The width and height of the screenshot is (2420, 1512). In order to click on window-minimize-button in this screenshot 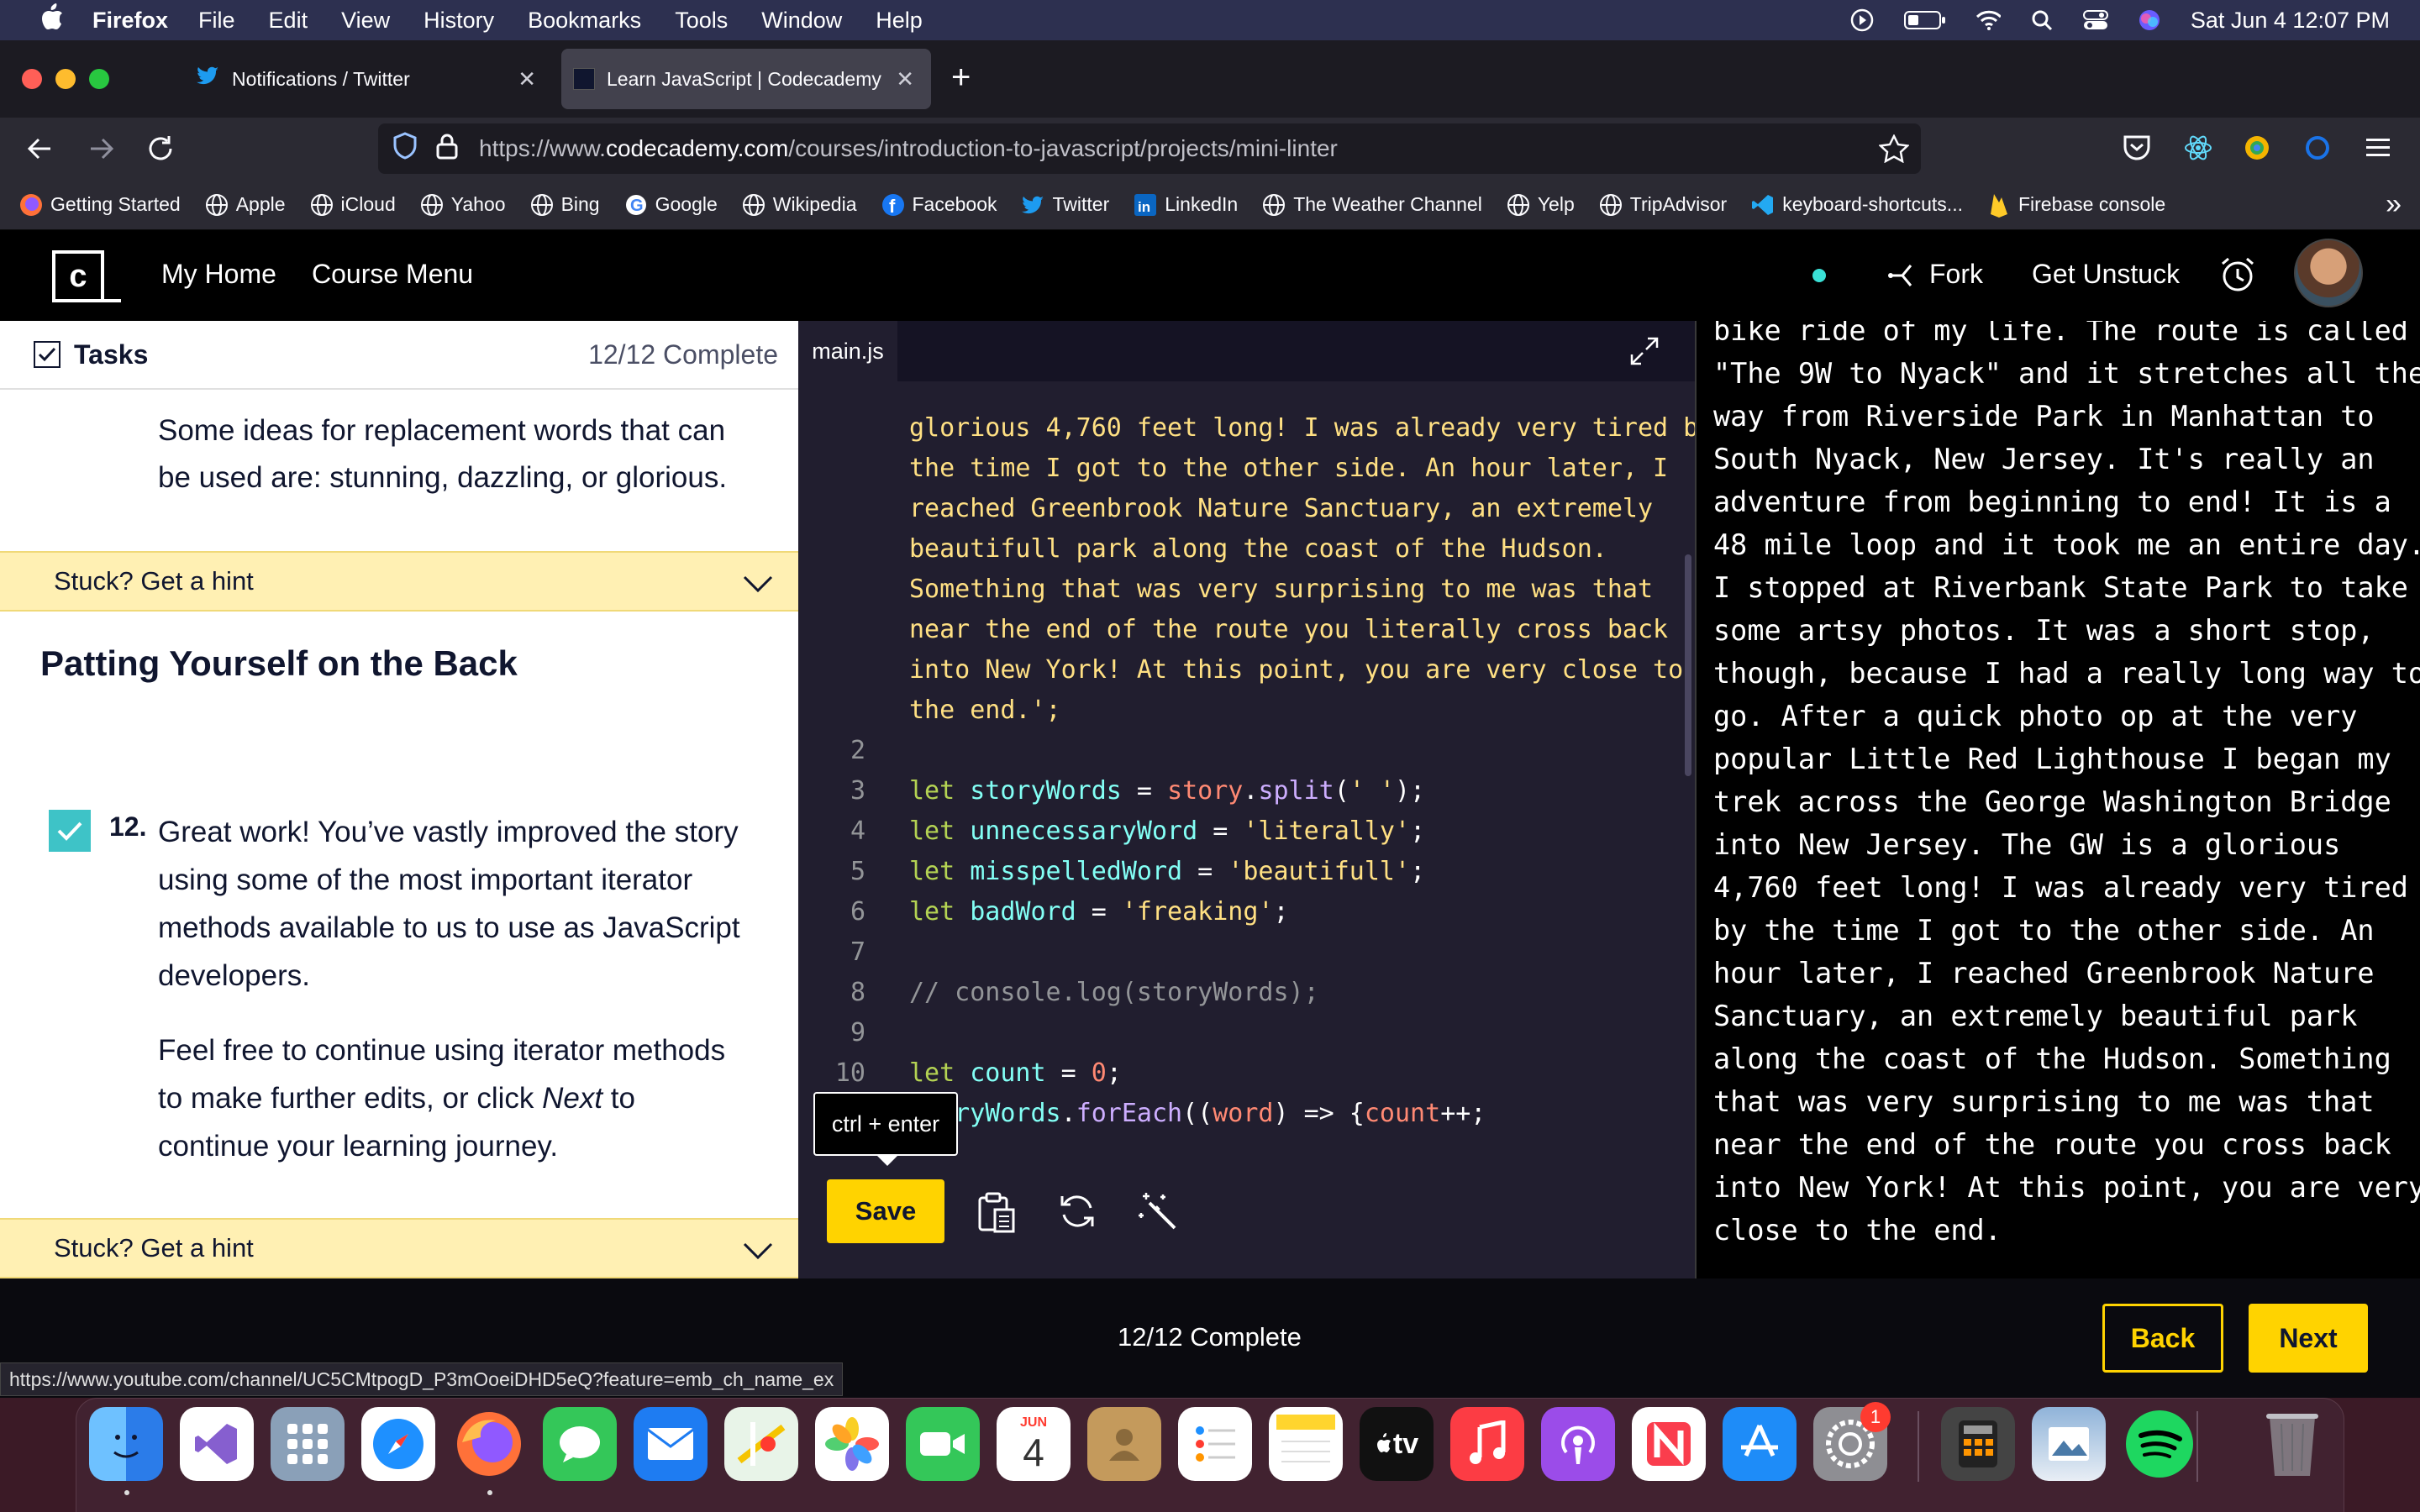, I will do `click(65, 79)`.